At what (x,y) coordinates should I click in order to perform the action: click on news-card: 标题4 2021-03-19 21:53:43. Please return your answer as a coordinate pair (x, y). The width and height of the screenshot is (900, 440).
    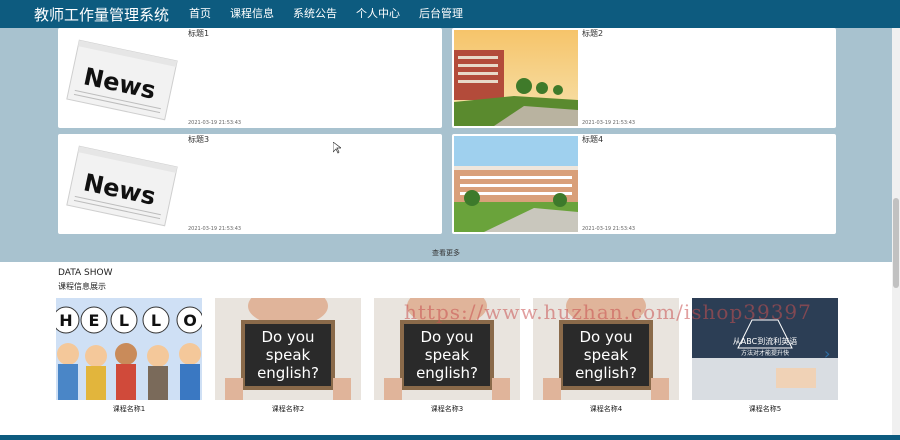
    Looking at the image, I should click on (644, 184).